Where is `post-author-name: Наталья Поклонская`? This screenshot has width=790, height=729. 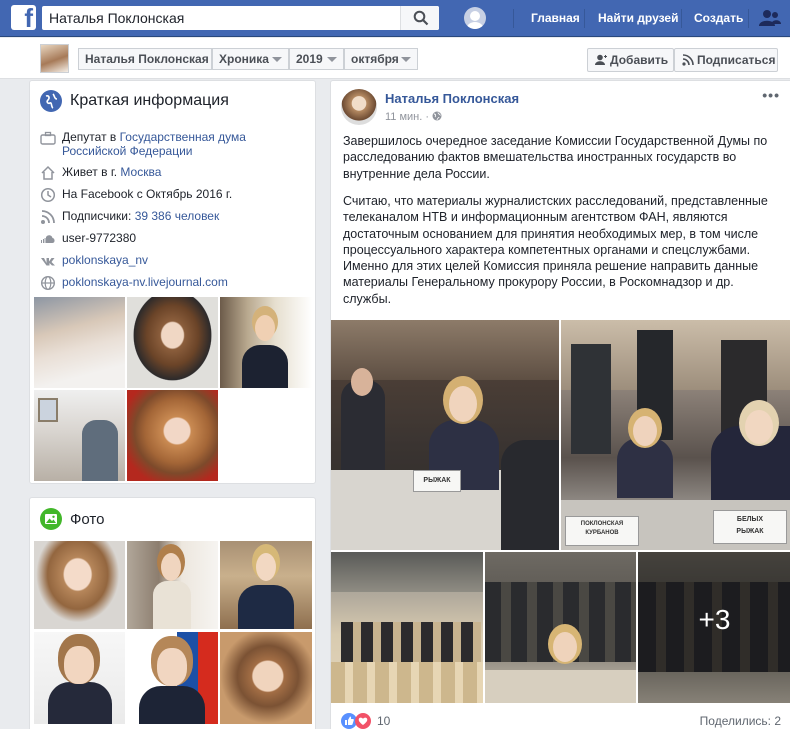 post-author-name: Наталья Поклонская is located at coordinates (452, 98).